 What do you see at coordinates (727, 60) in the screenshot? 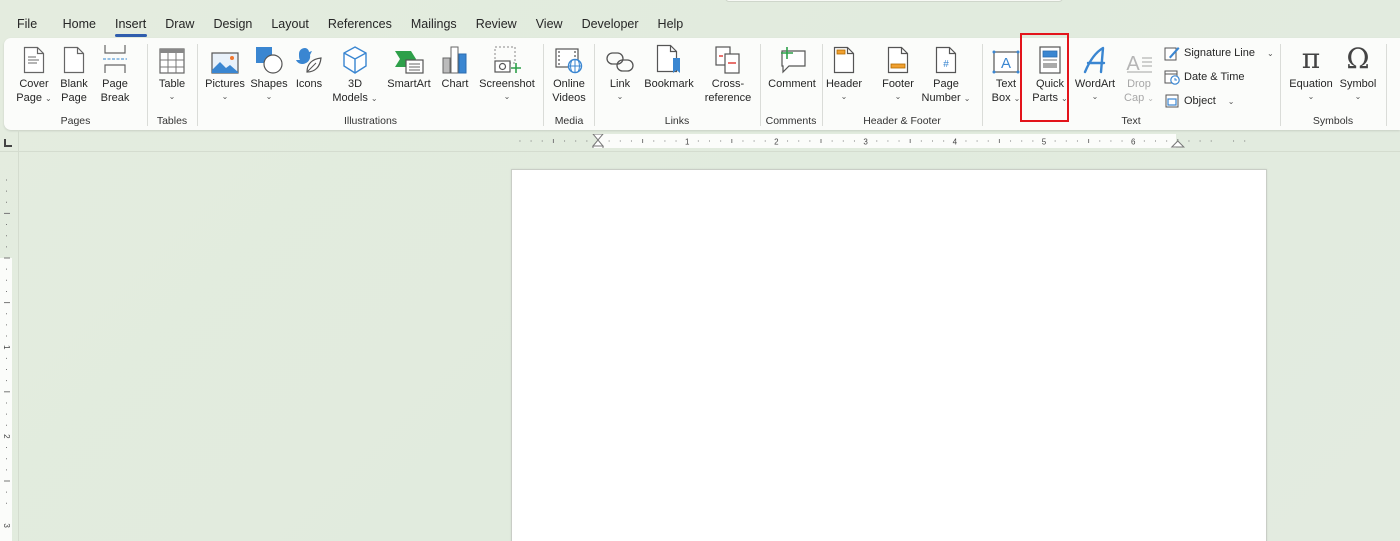
I see `cross-reference-icon` at bounding box center [727, 60].